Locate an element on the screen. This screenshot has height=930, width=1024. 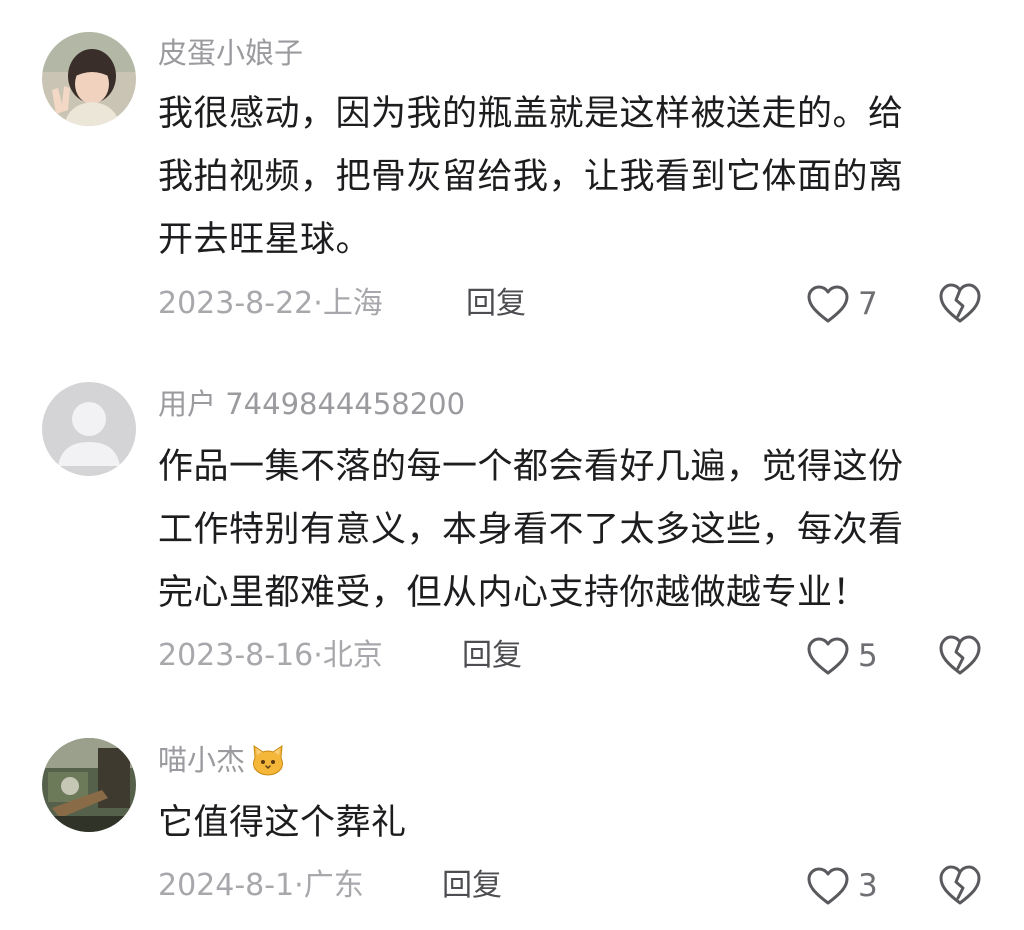
like-button: 5 is located at coordinates (842, 656).